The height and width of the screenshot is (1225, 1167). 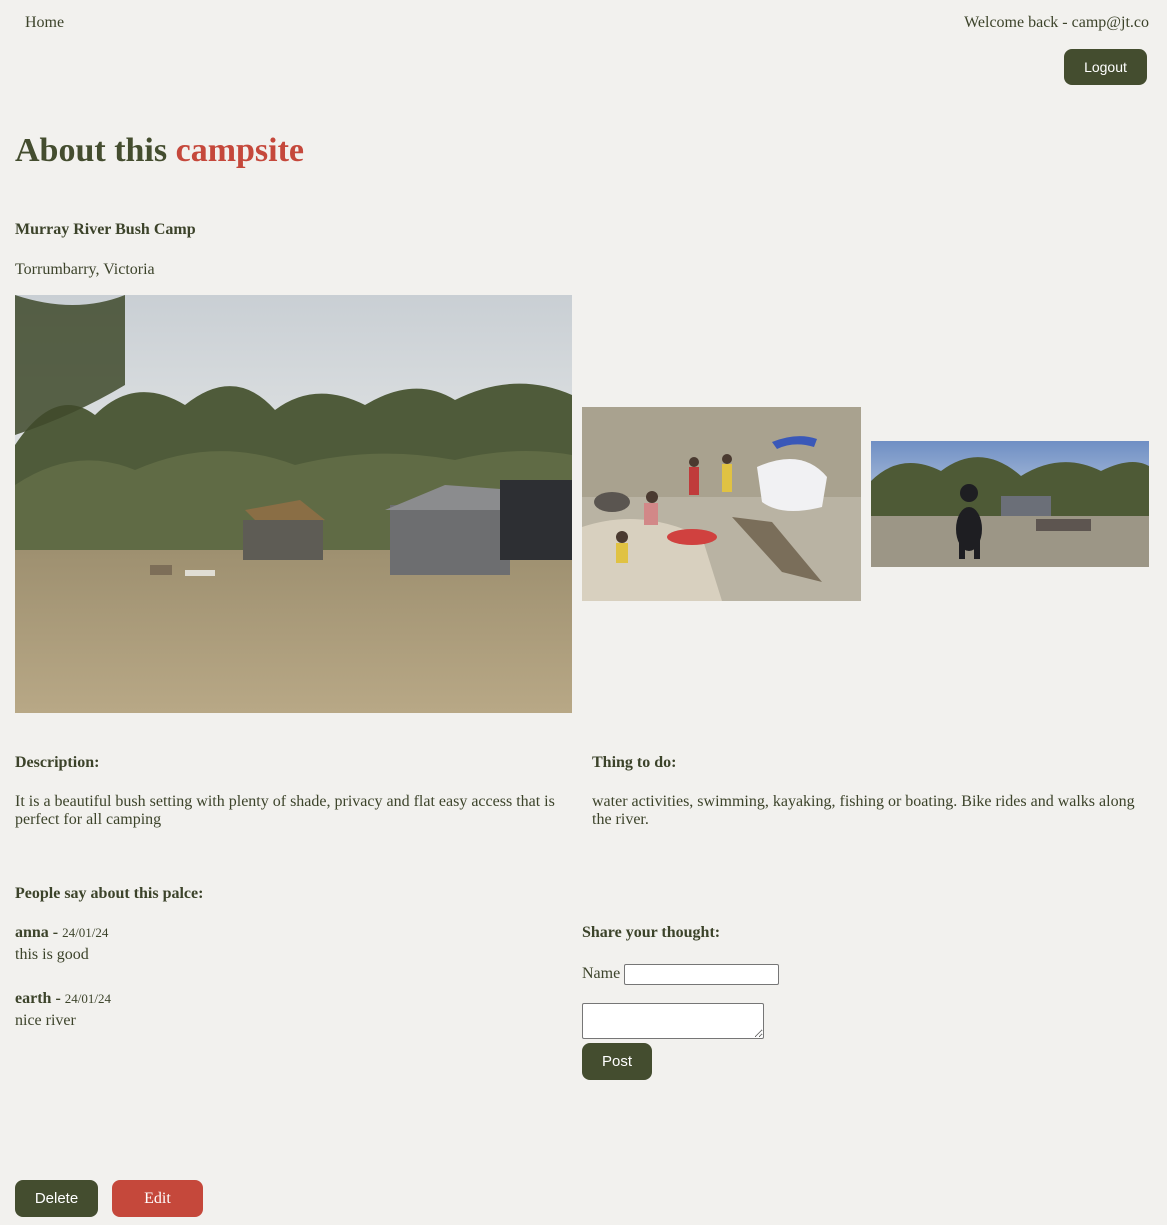 I want to click on reviews-heading: People say about this palce:, so click(x=109, y=893).